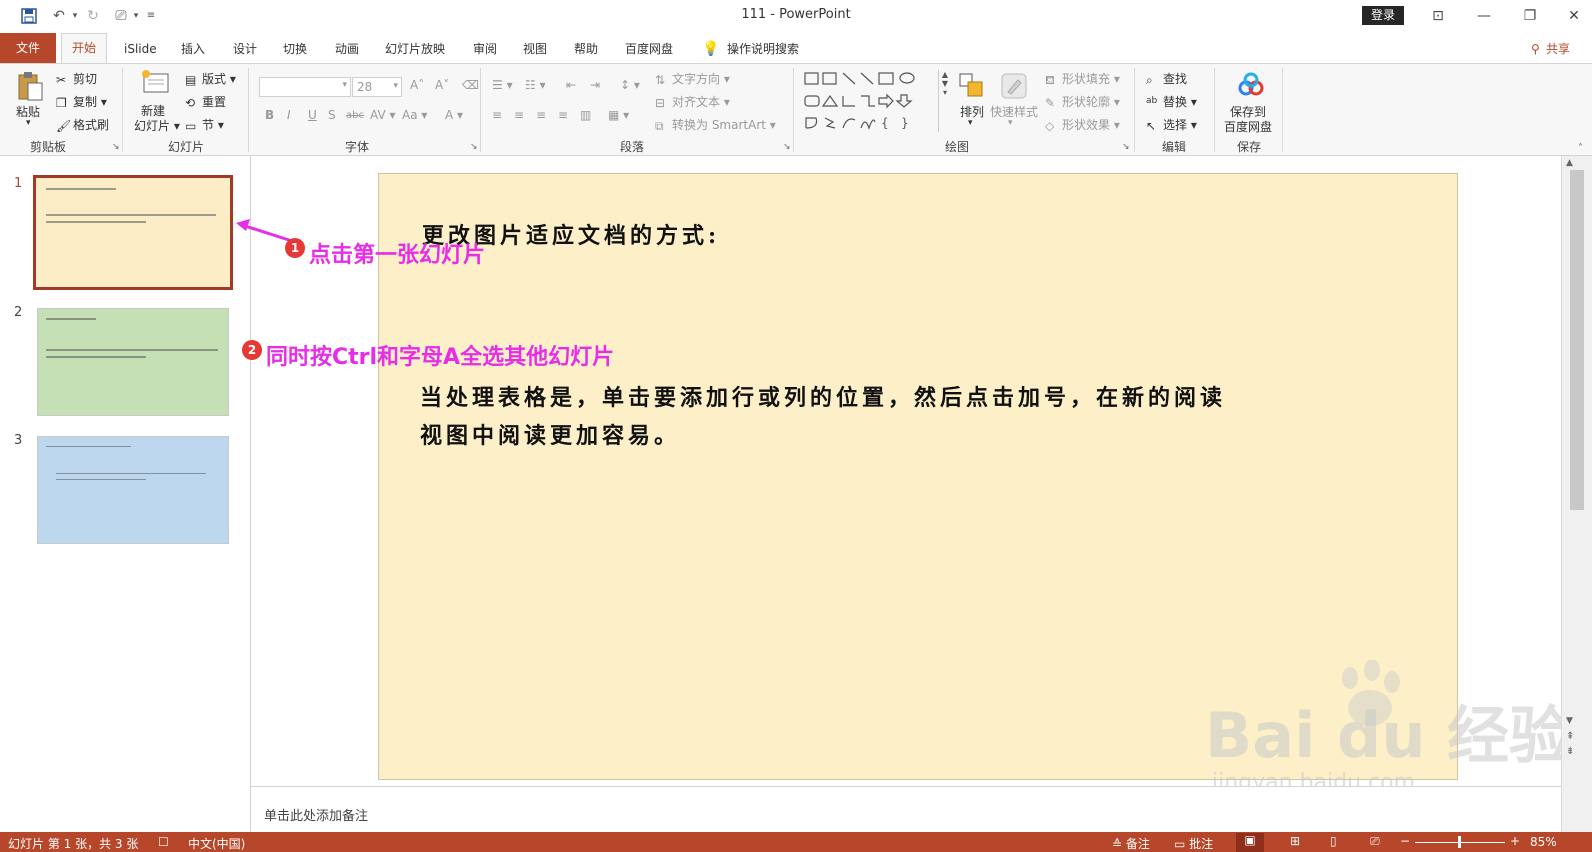  What do you see at coordinates (216, 843) in the screenshot?
I see `language-status: 中文(中国)` at bounding box center [216, 843].